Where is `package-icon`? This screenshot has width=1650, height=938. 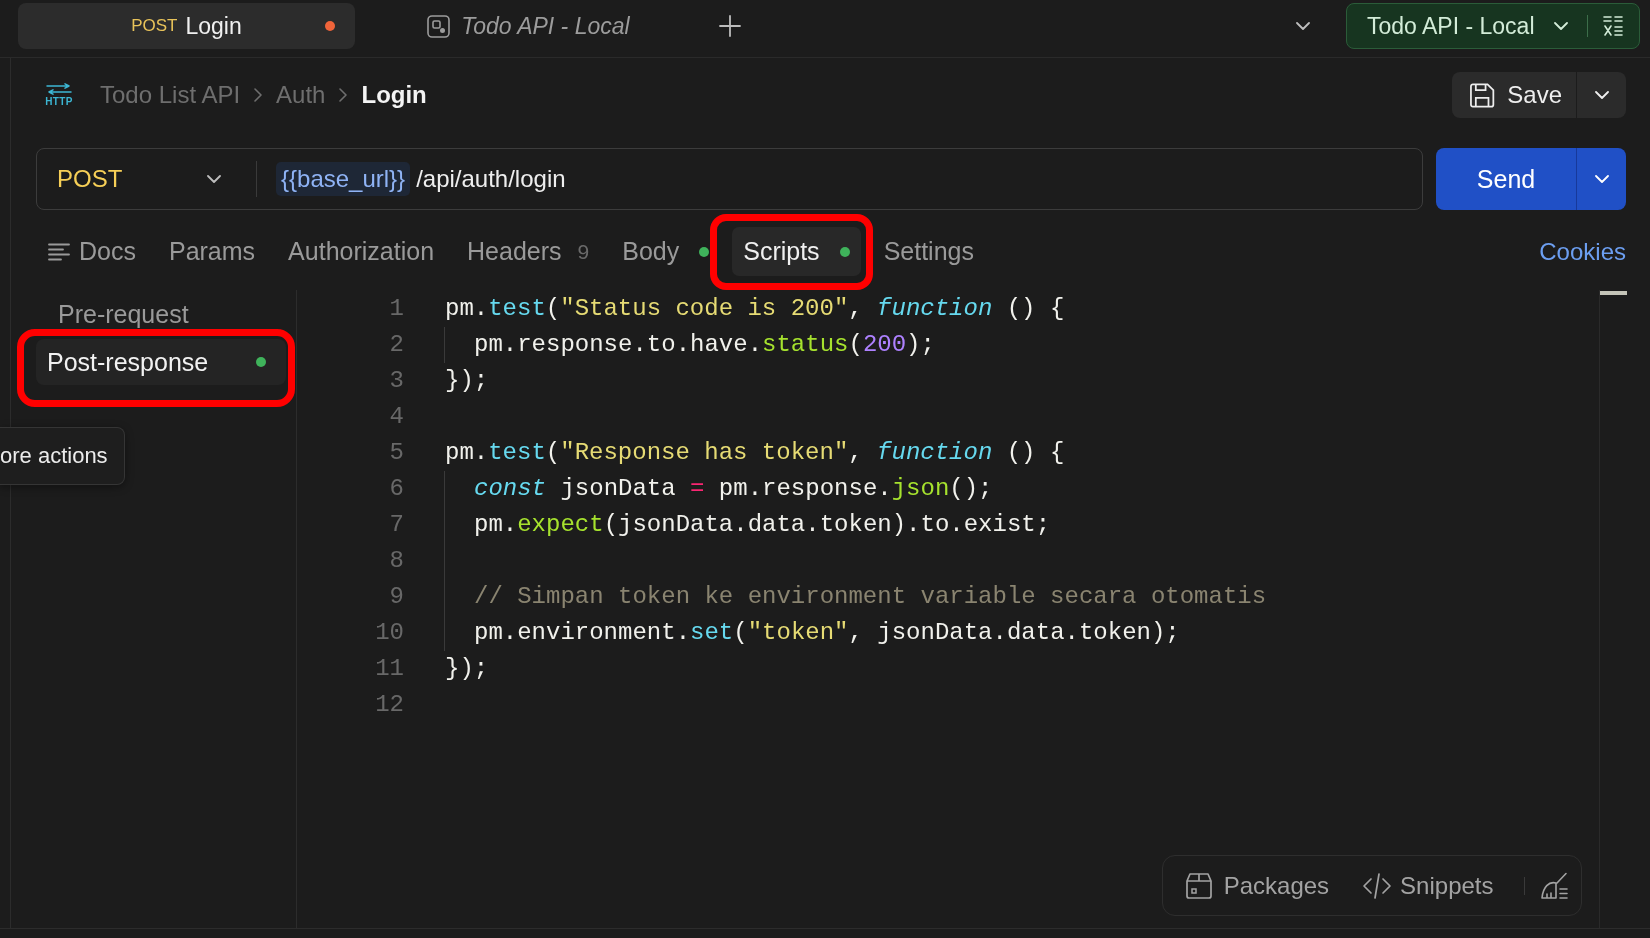
package-icon is located at coordinates (1198, 885).